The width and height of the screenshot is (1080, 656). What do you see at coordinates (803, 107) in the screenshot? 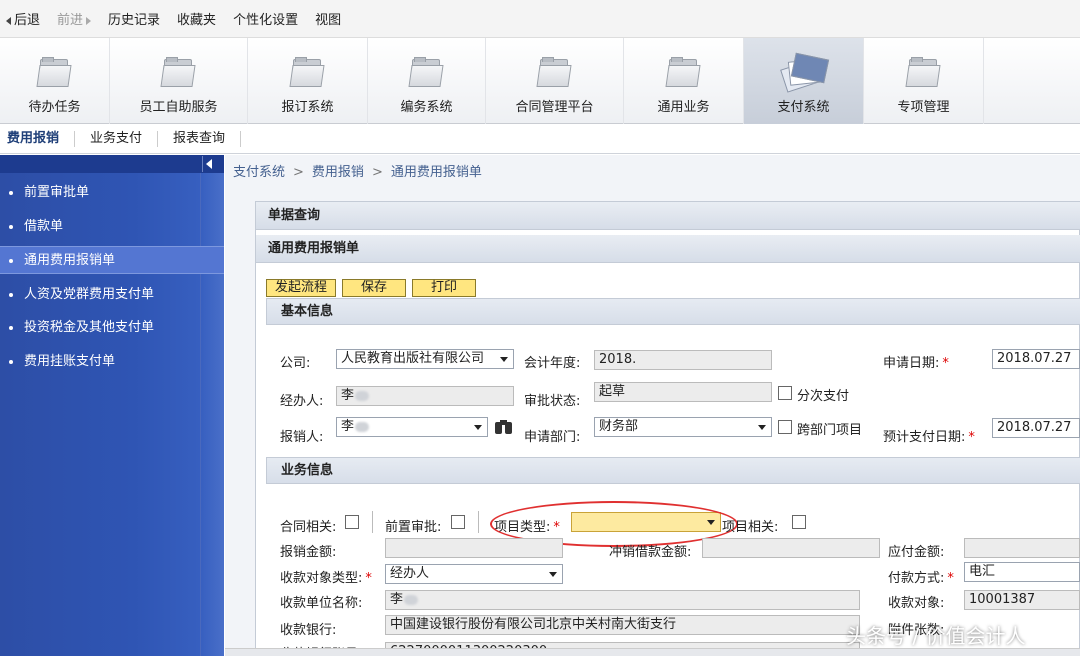
I see `module-label: 支付系统` at bounding box center [803, 107].